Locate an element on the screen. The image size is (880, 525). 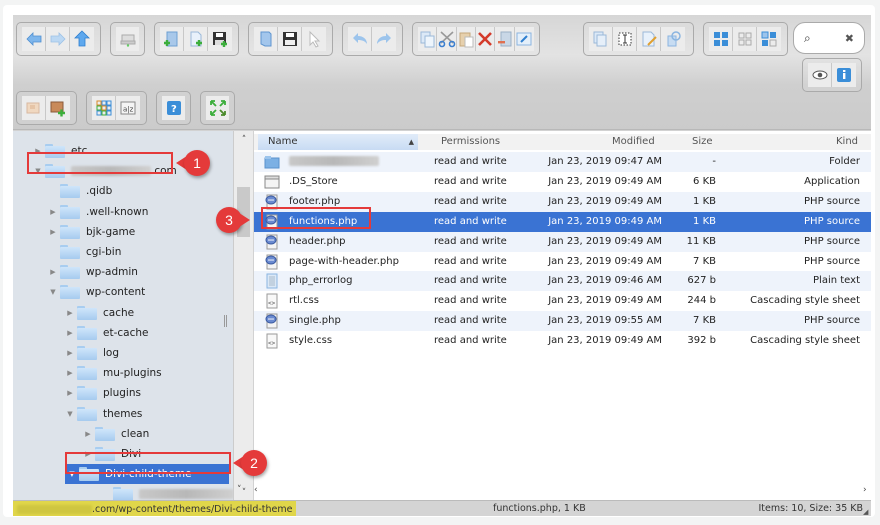
tree-item is located at coordinates (167, 492).